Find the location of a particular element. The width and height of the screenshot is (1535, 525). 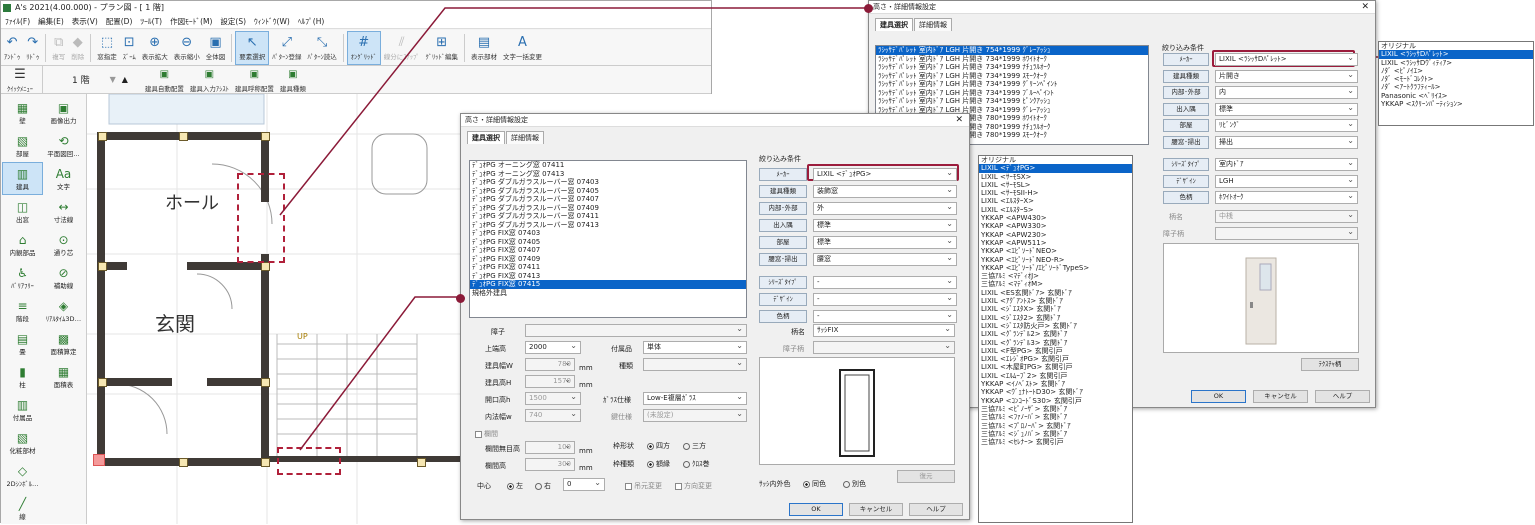

ranma-check is located at coordinates (478, 434).